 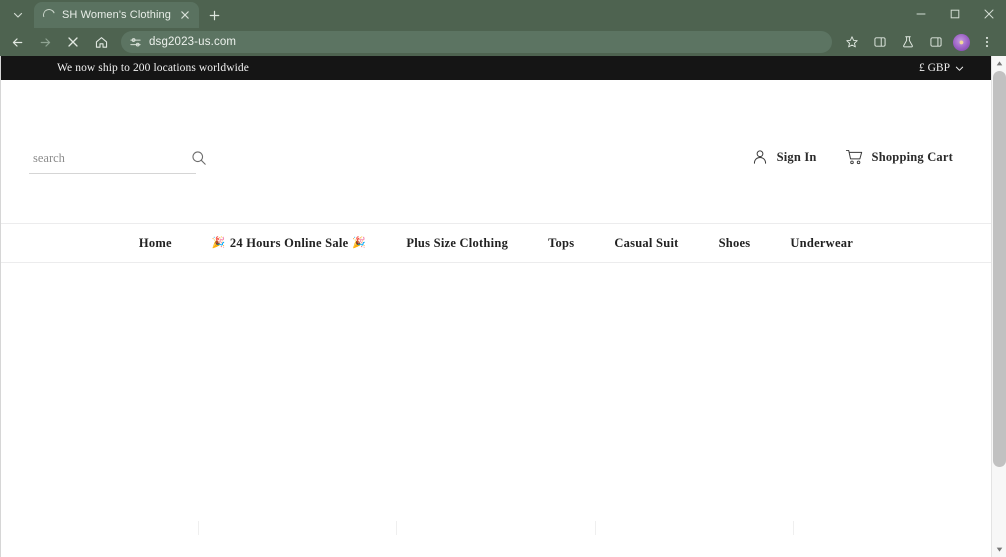 I want to click on browser-toolbar: dsg2023-us.com ●, so click(x=503, y=42).